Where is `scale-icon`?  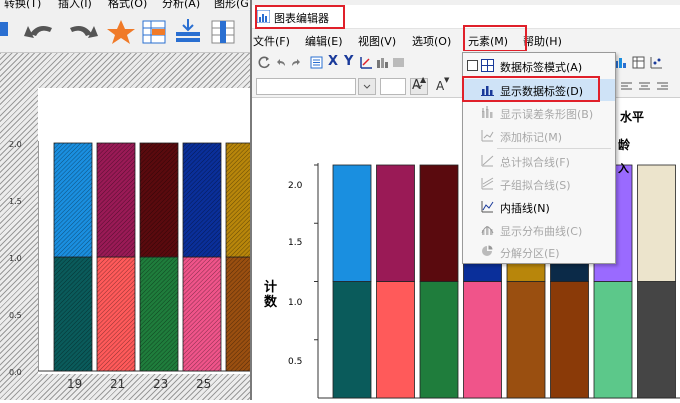
scale-icon is located at coordinates (366, 62).